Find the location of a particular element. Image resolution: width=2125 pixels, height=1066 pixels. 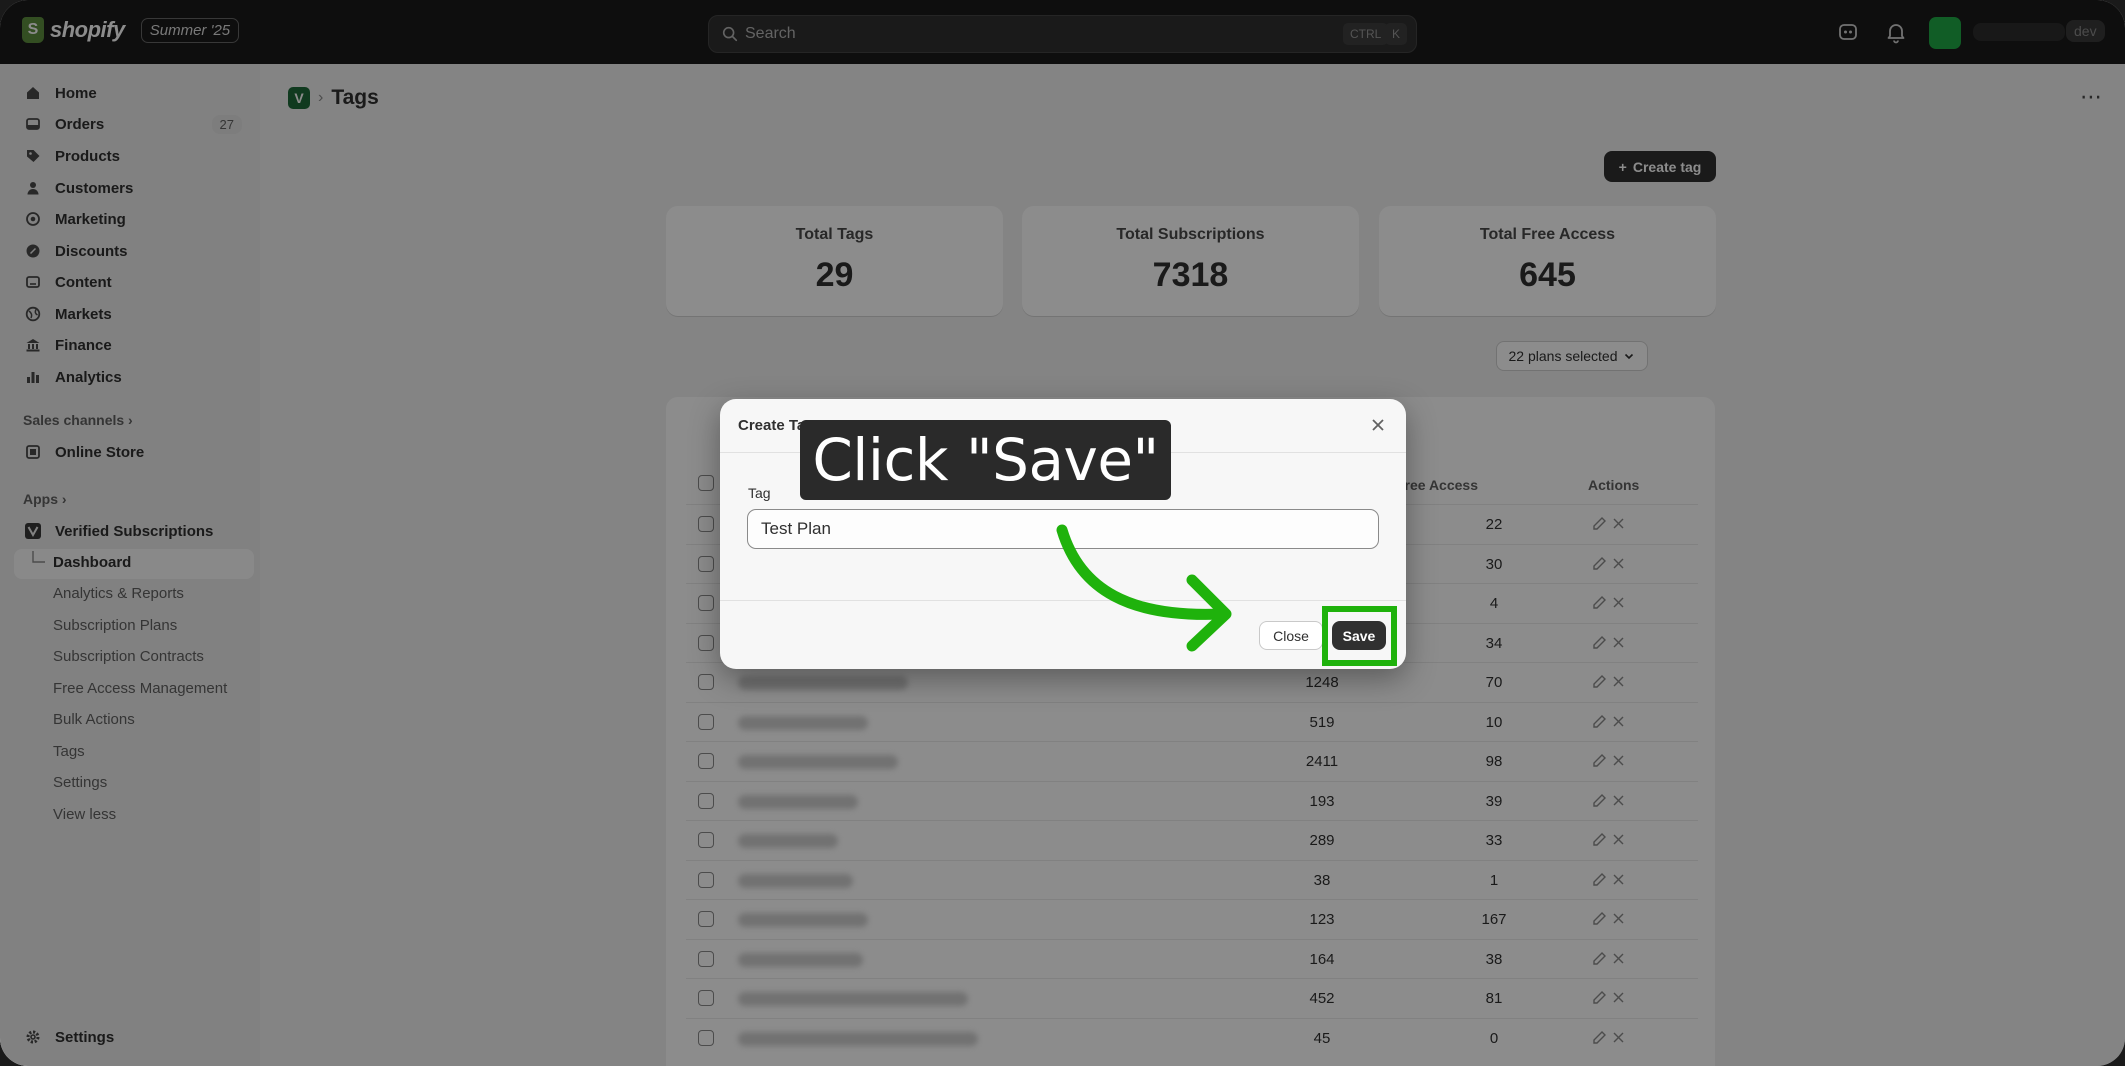

tag-input is located at coordinates (1063, 529).